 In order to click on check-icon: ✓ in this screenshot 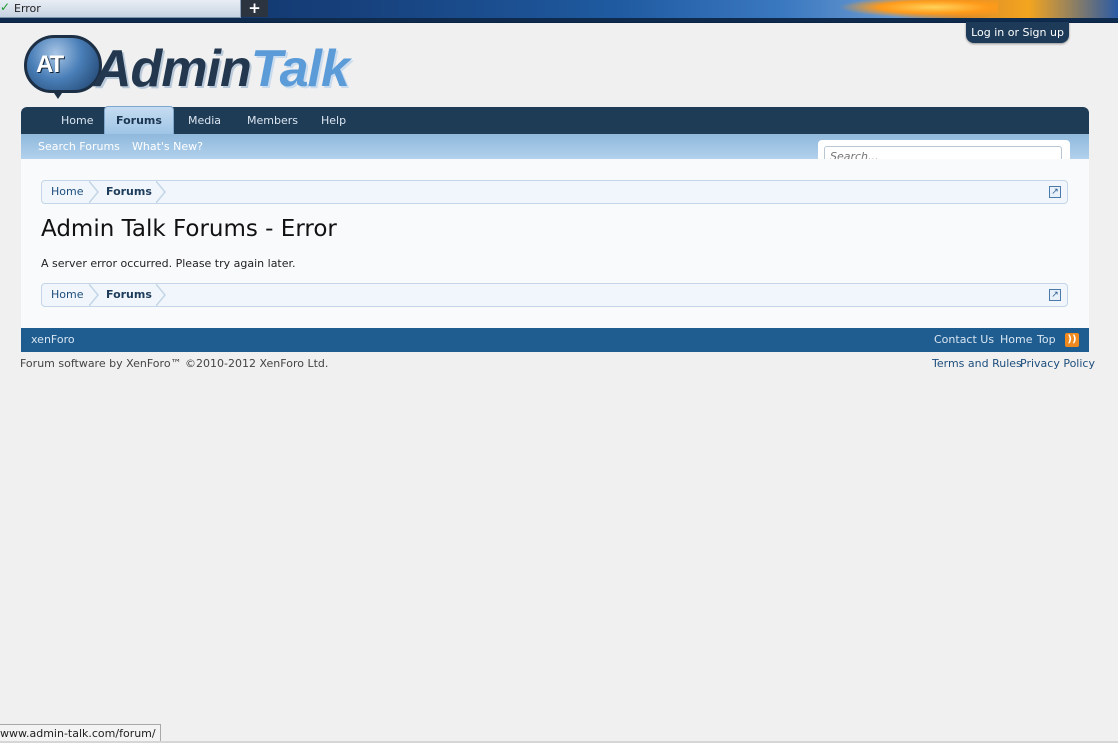, I will do `click(5, 7)`.